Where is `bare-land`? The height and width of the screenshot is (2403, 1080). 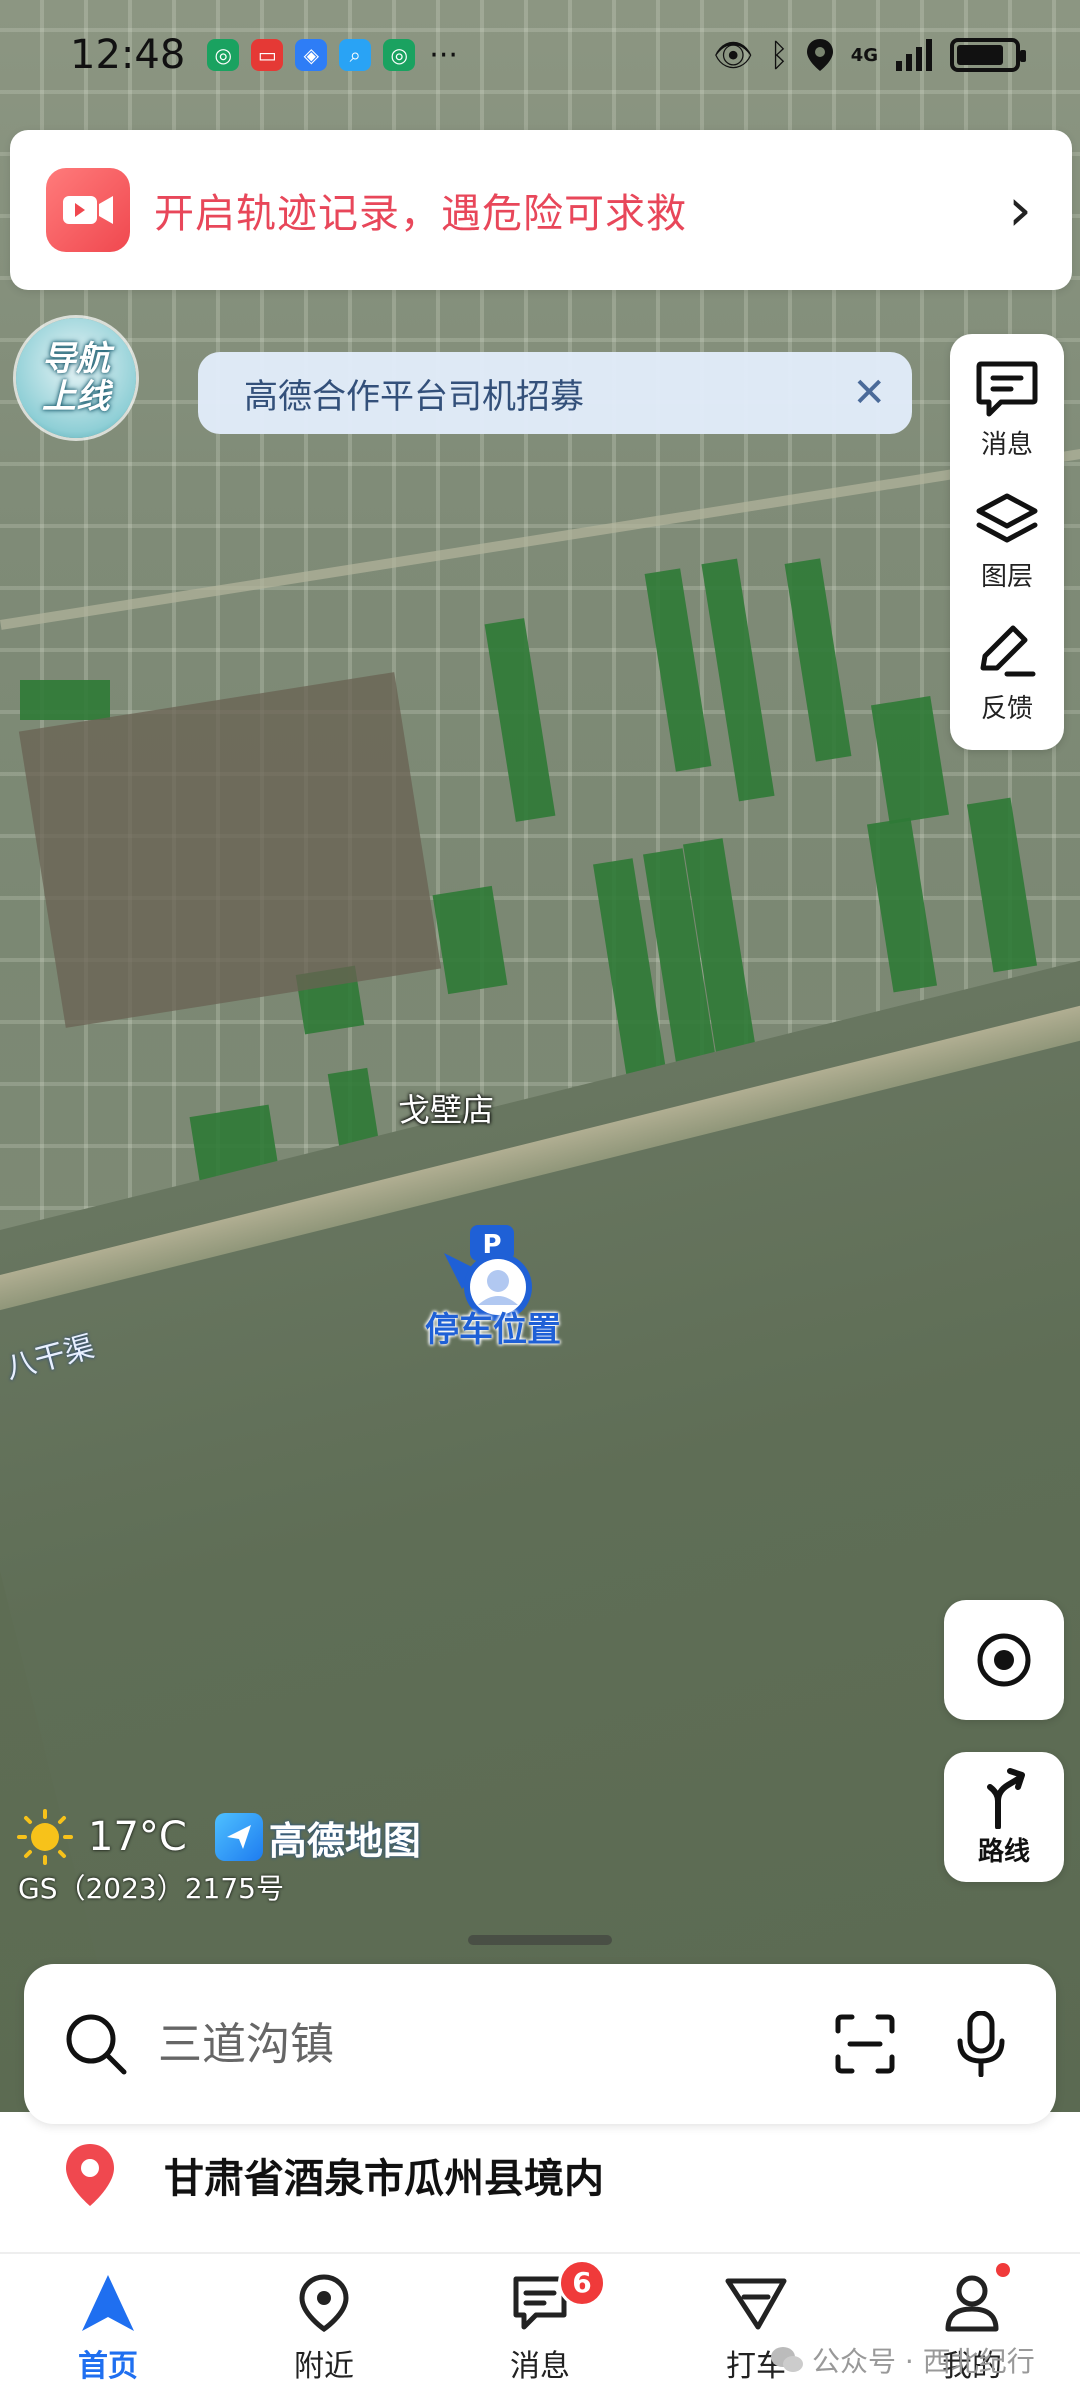 bare-land is located at coordinates (230, 850).